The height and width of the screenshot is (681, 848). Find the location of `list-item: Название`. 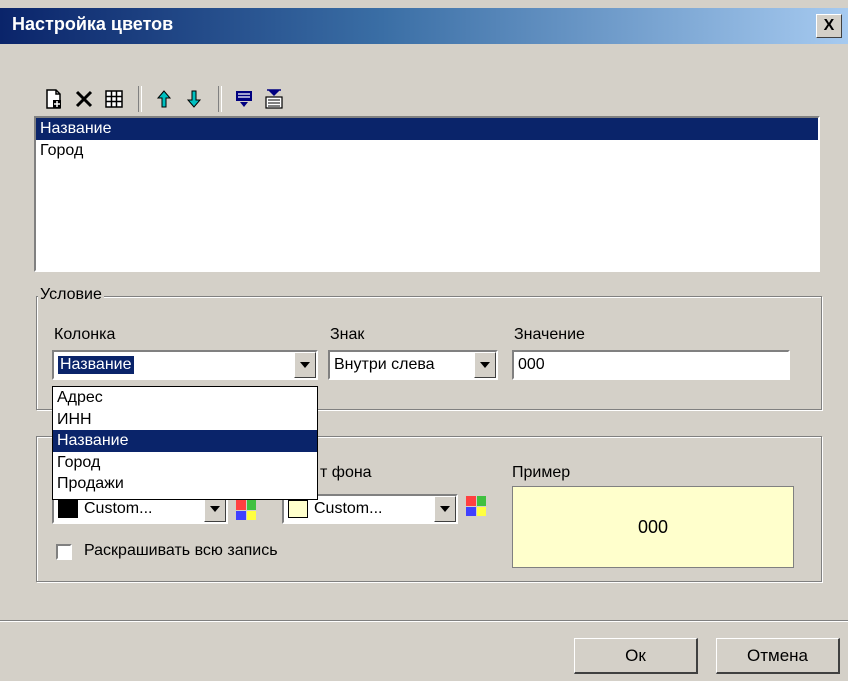

list-item: Название is located at coordinates (427, 129).